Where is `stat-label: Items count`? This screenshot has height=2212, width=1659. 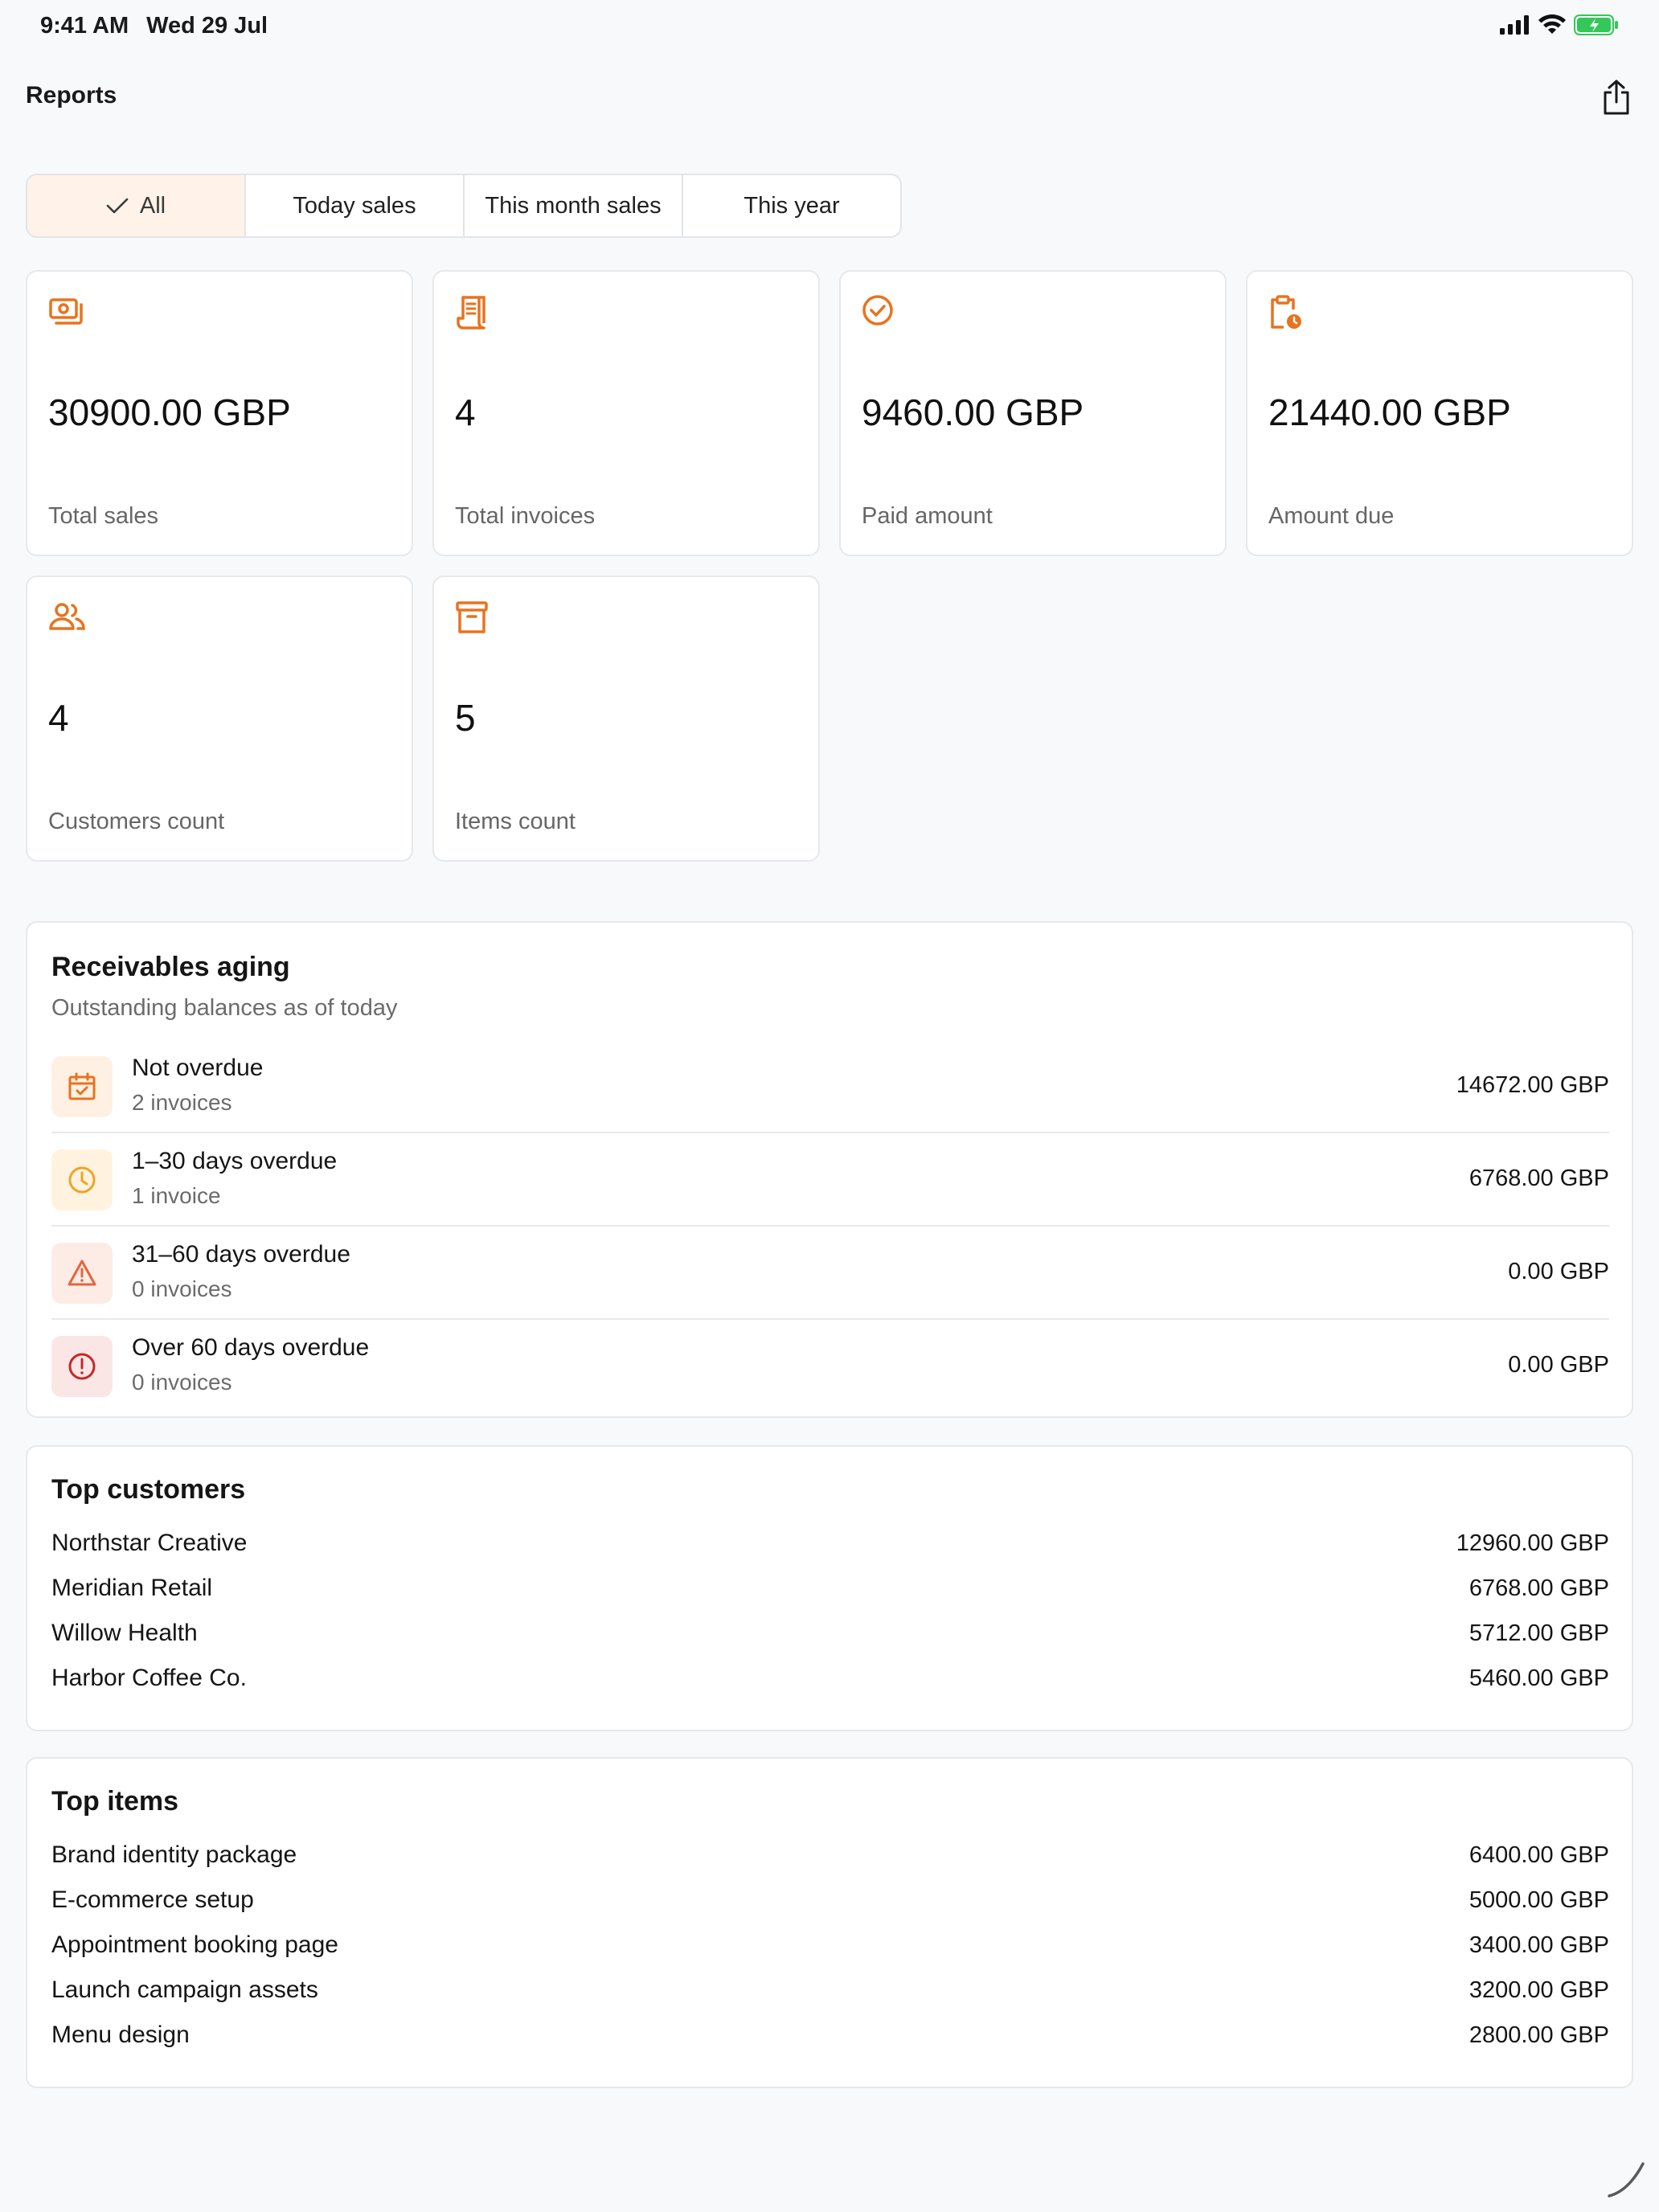
stat-label: Items count is located at coordinates (515, 821).